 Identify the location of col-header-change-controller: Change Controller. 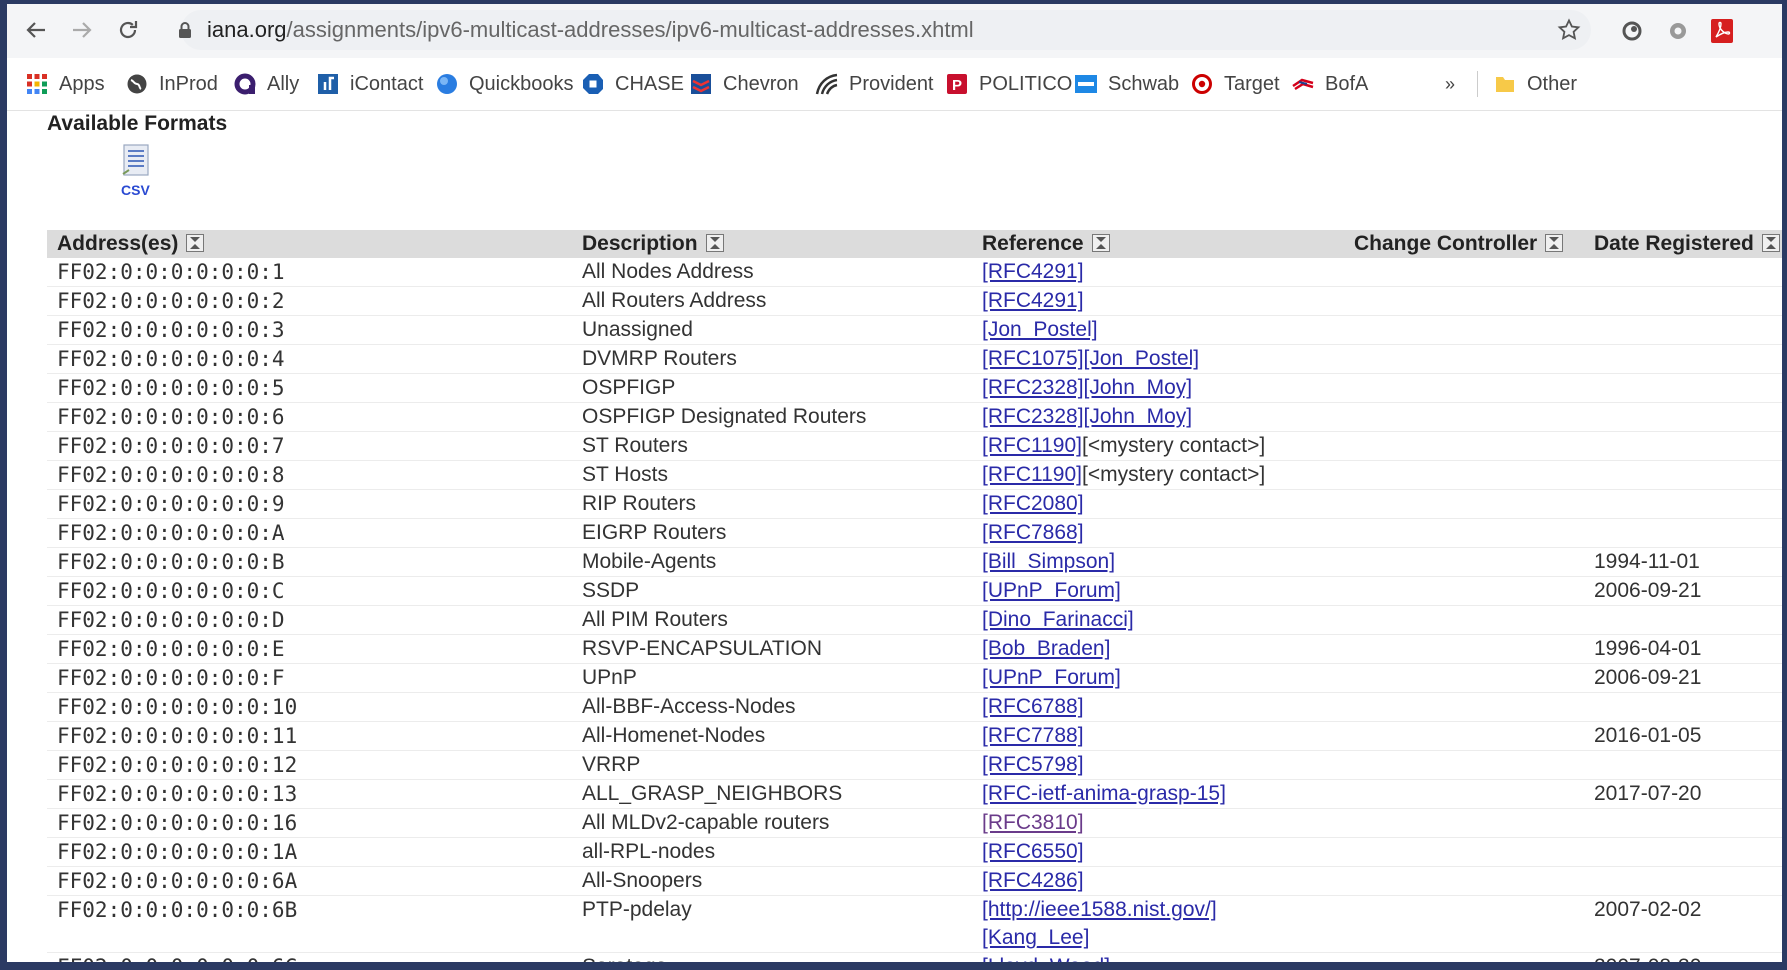
(1464, 244).